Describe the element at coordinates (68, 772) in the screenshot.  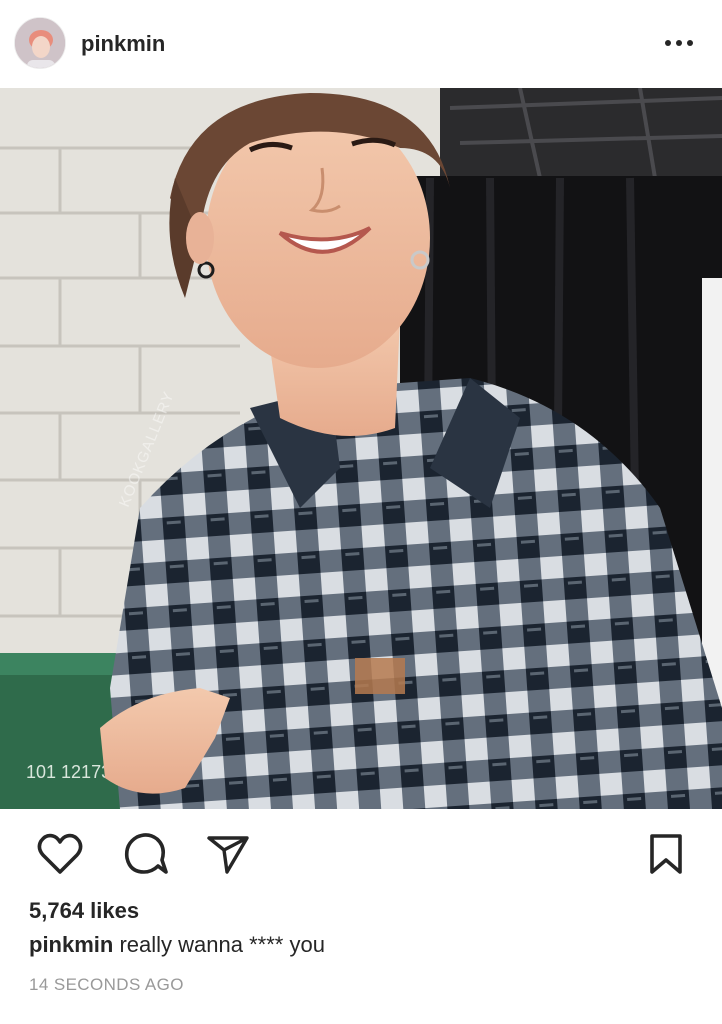
I see `bin-label: 101 12173` at that location.